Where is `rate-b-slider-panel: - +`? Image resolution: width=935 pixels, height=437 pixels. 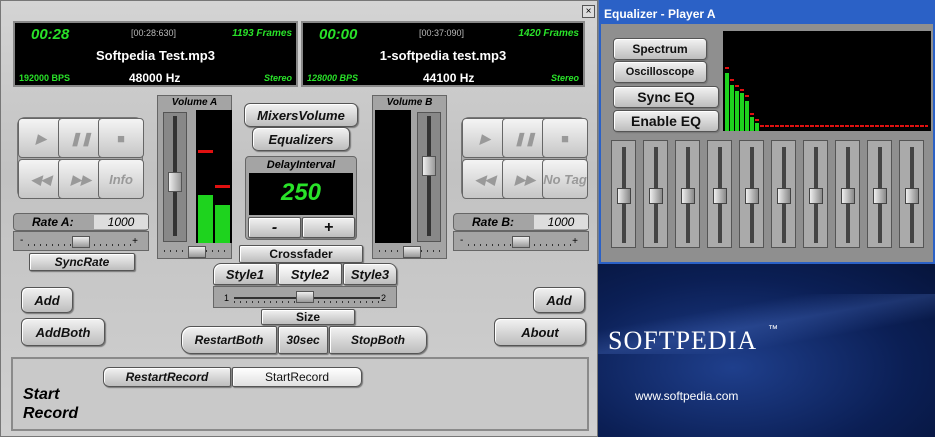
rate-b-slider-panel: - + is located at coordinates (521, 241).